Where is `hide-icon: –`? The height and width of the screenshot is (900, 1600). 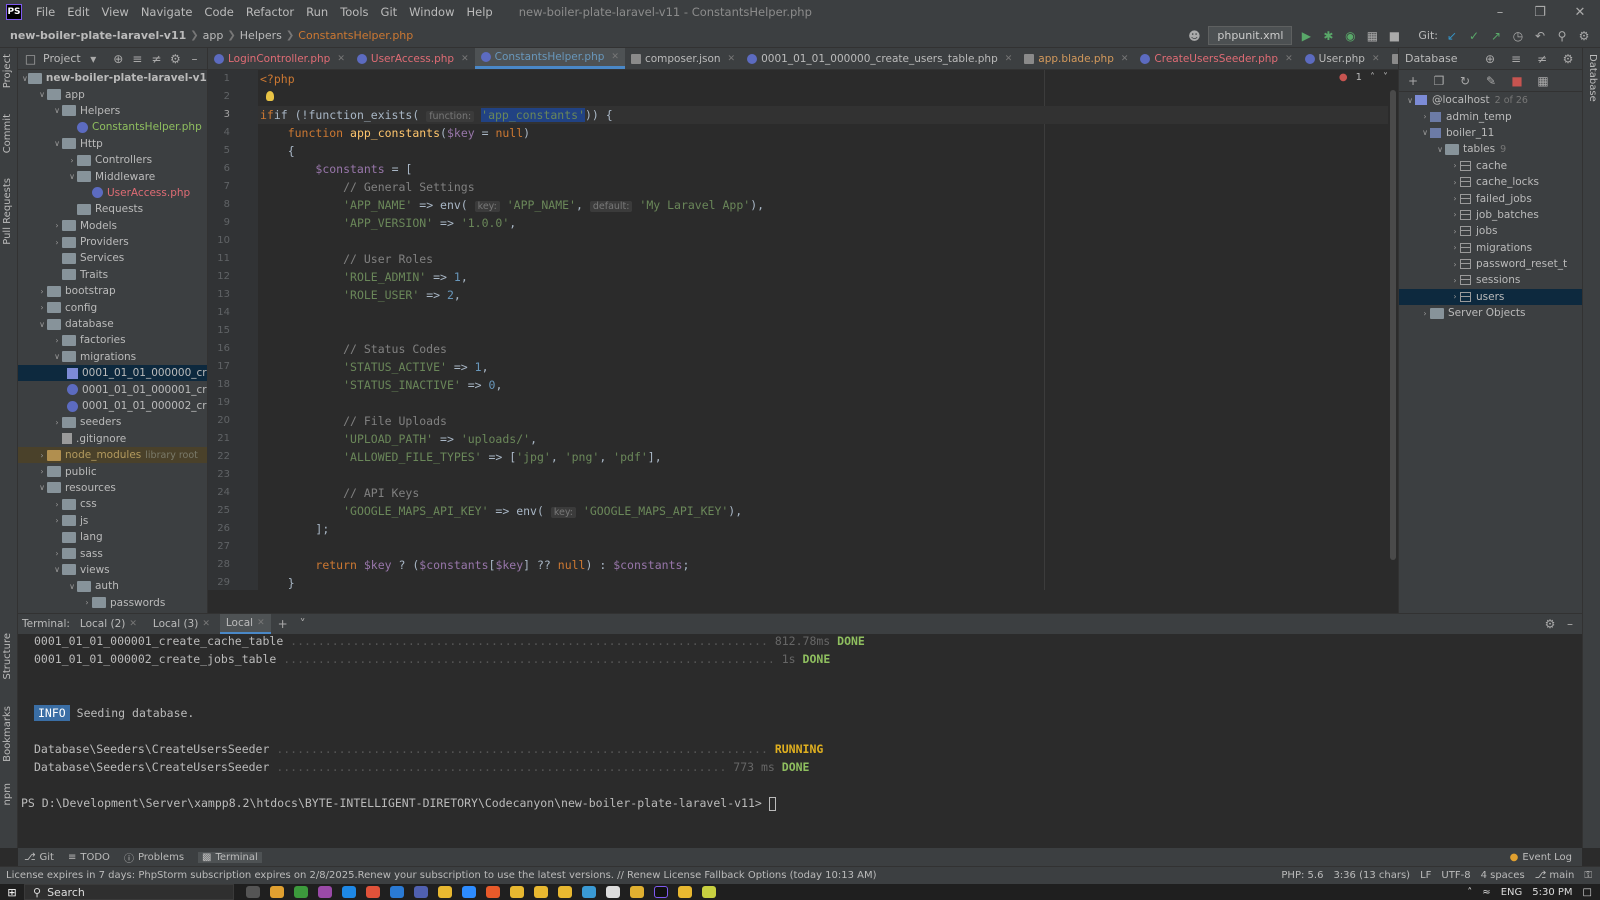
hide-icon: – is located at coordinates (194, 59).